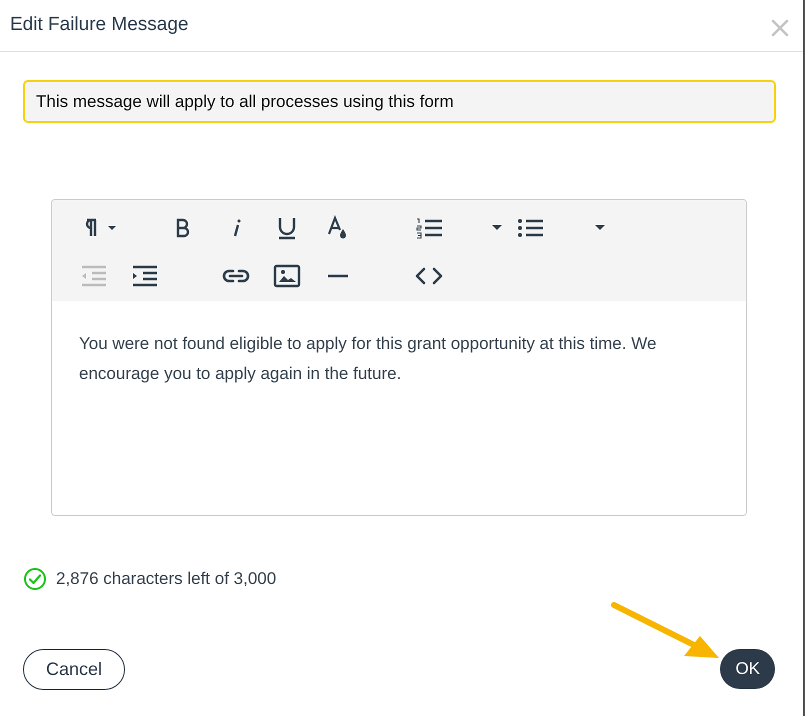 The width and height of the screenshot is (805, 716). What do you see at coordinates (99, 25) in the screenshot?
I see `dialog-title: Edit Failure Message` at bounding box center [99, 25].